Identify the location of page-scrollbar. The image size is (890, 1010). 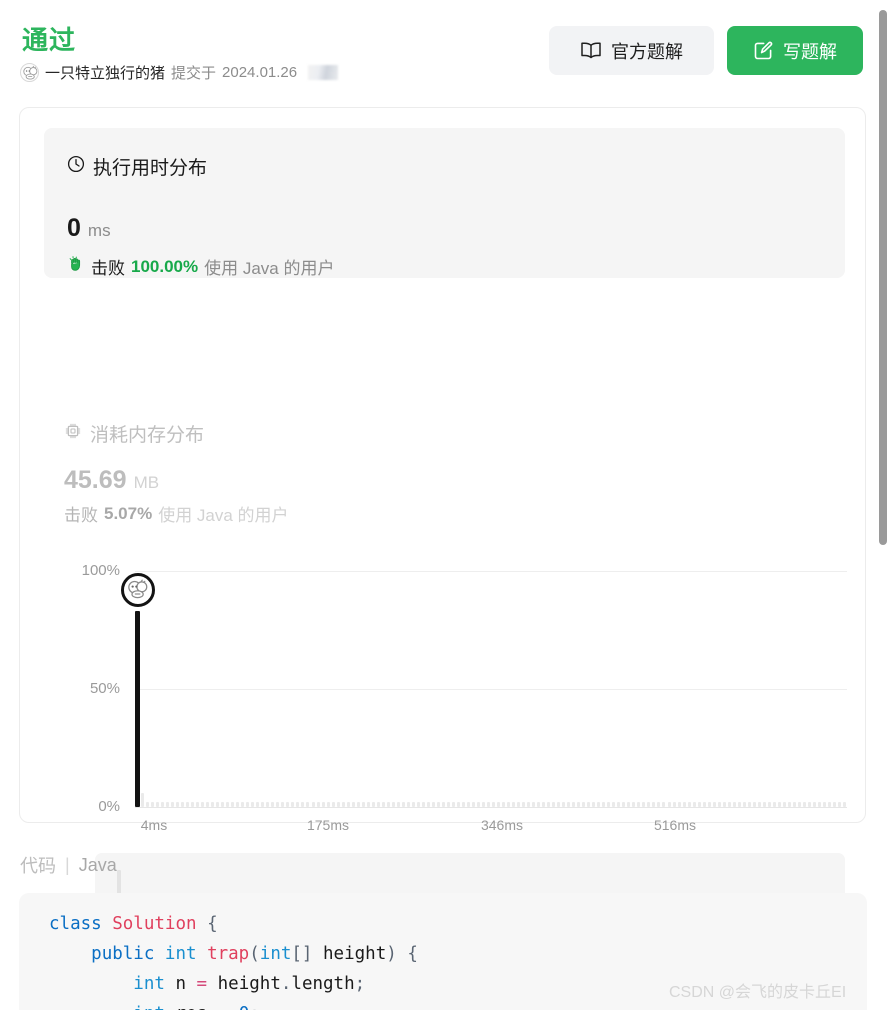
(883, 505).